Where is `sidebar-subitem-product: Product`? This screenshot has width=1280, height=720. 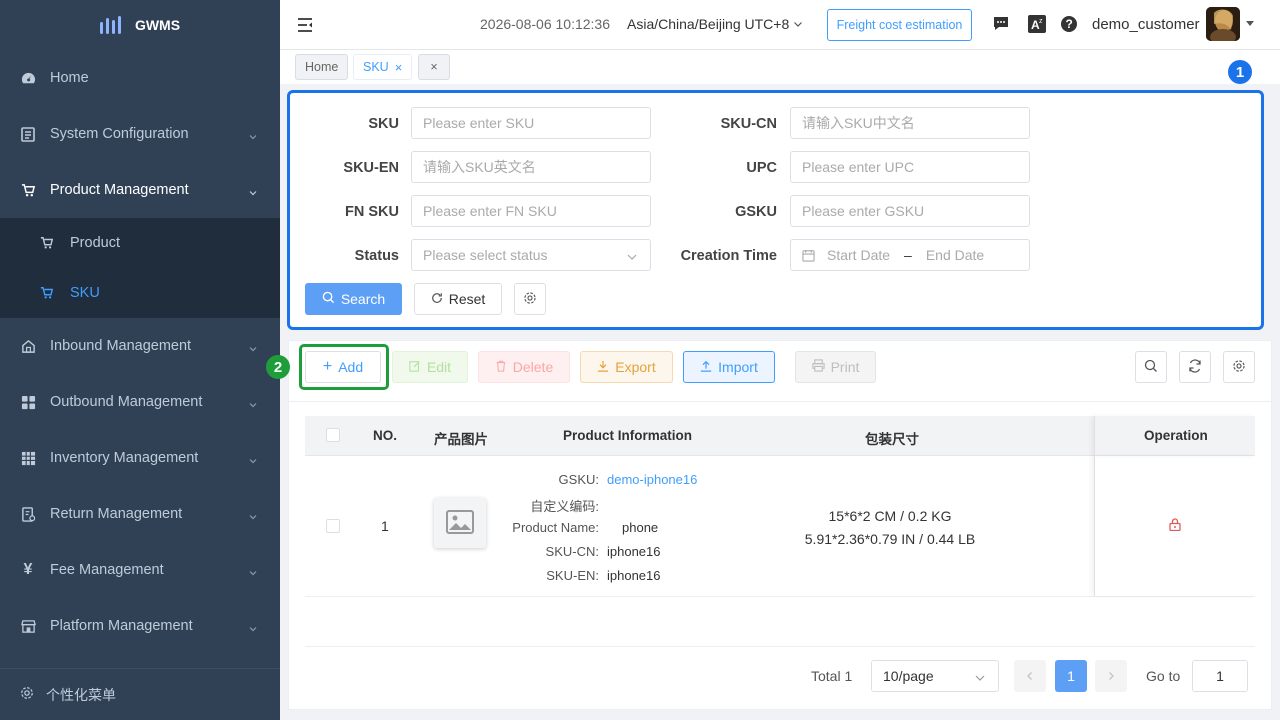 sidebar-subitem-product: Product is located at coordinates (140, 243).